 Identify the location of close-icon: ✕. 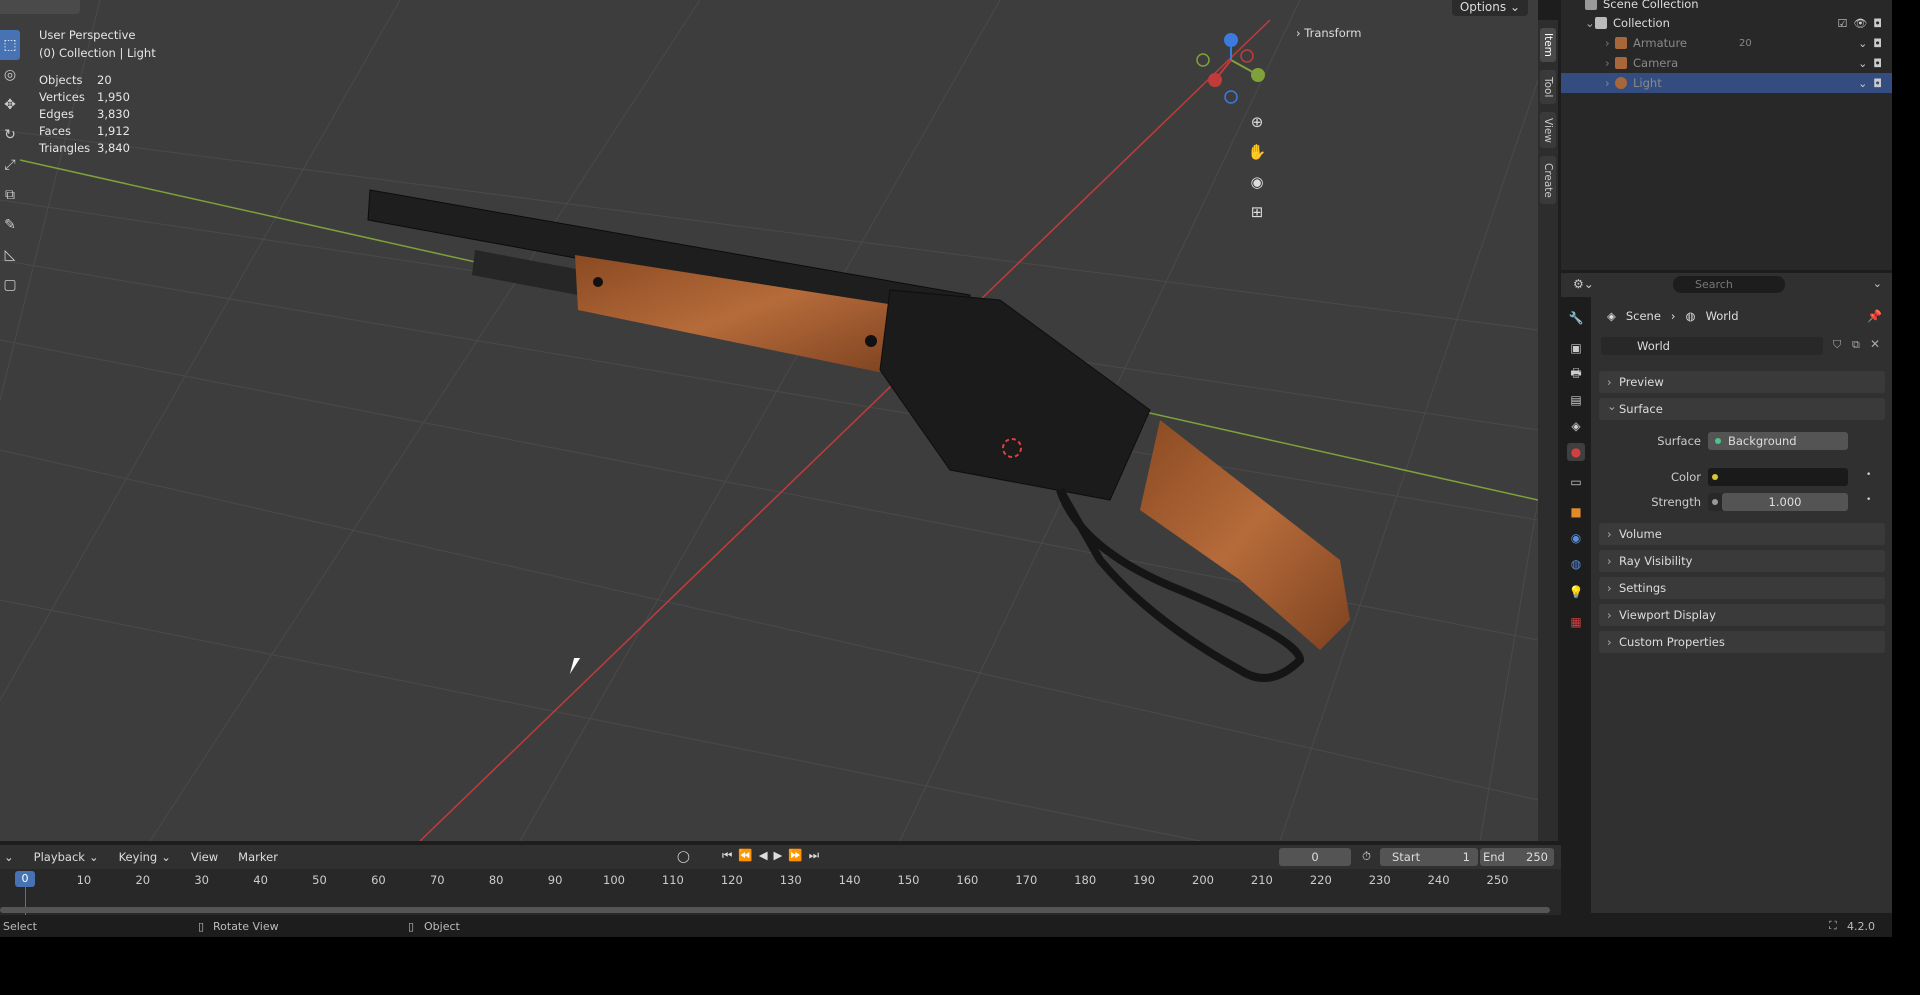
(1875, 344).